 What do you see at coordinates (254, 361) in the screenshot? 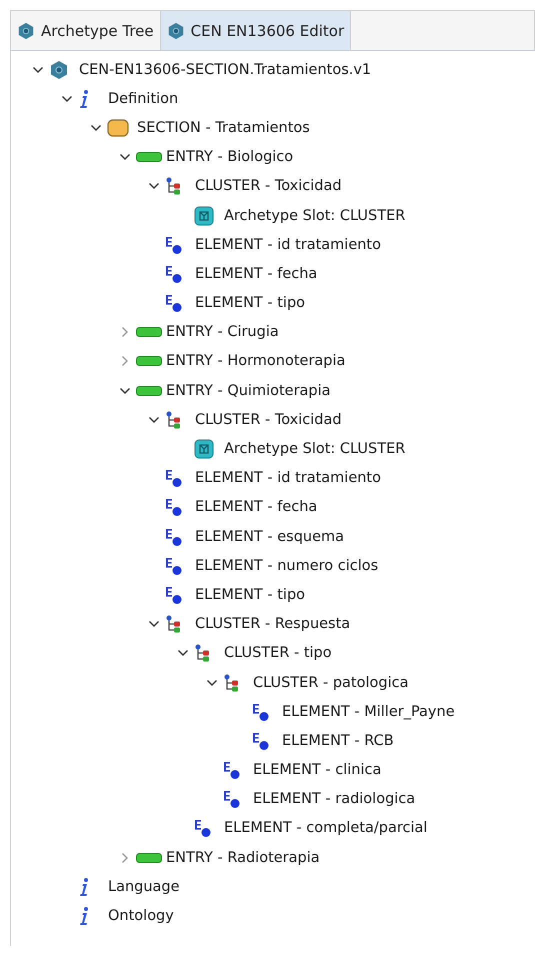
I see `tree-item-label: ENTRY - Hormonoterapia` at bounding box center [254, 361].